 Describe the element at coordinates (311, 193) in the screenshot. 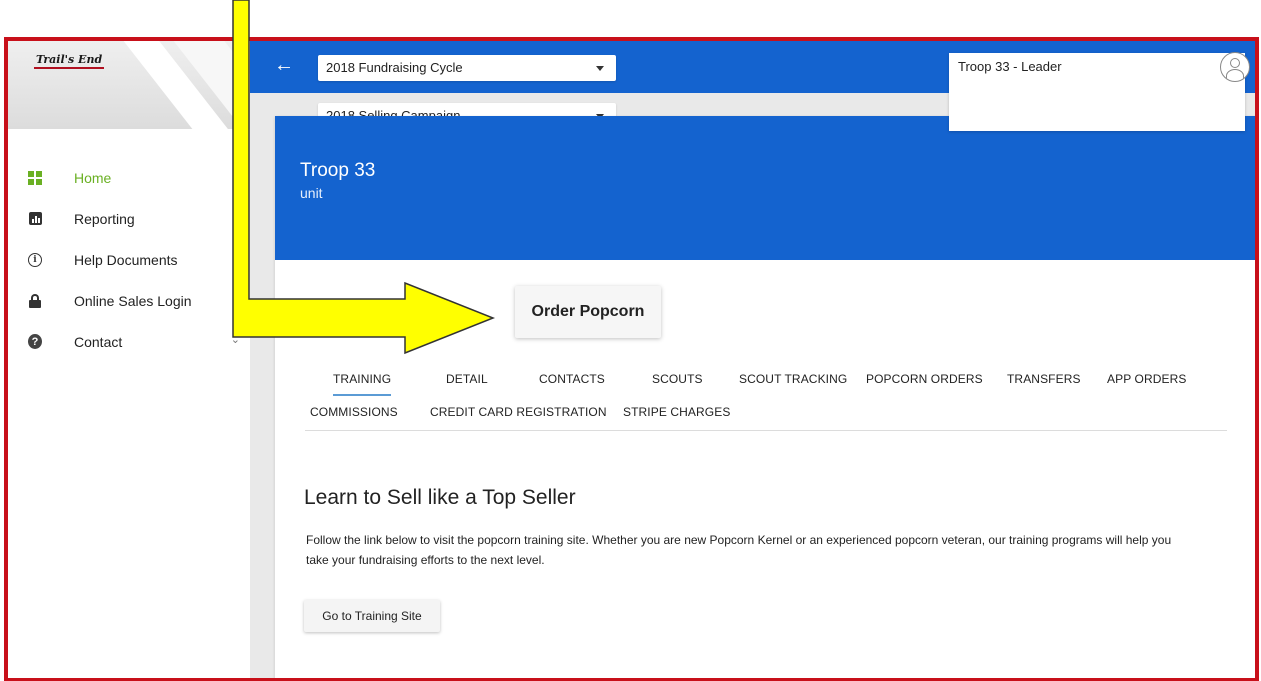

I see `unit-subtitle: unit` at that location.